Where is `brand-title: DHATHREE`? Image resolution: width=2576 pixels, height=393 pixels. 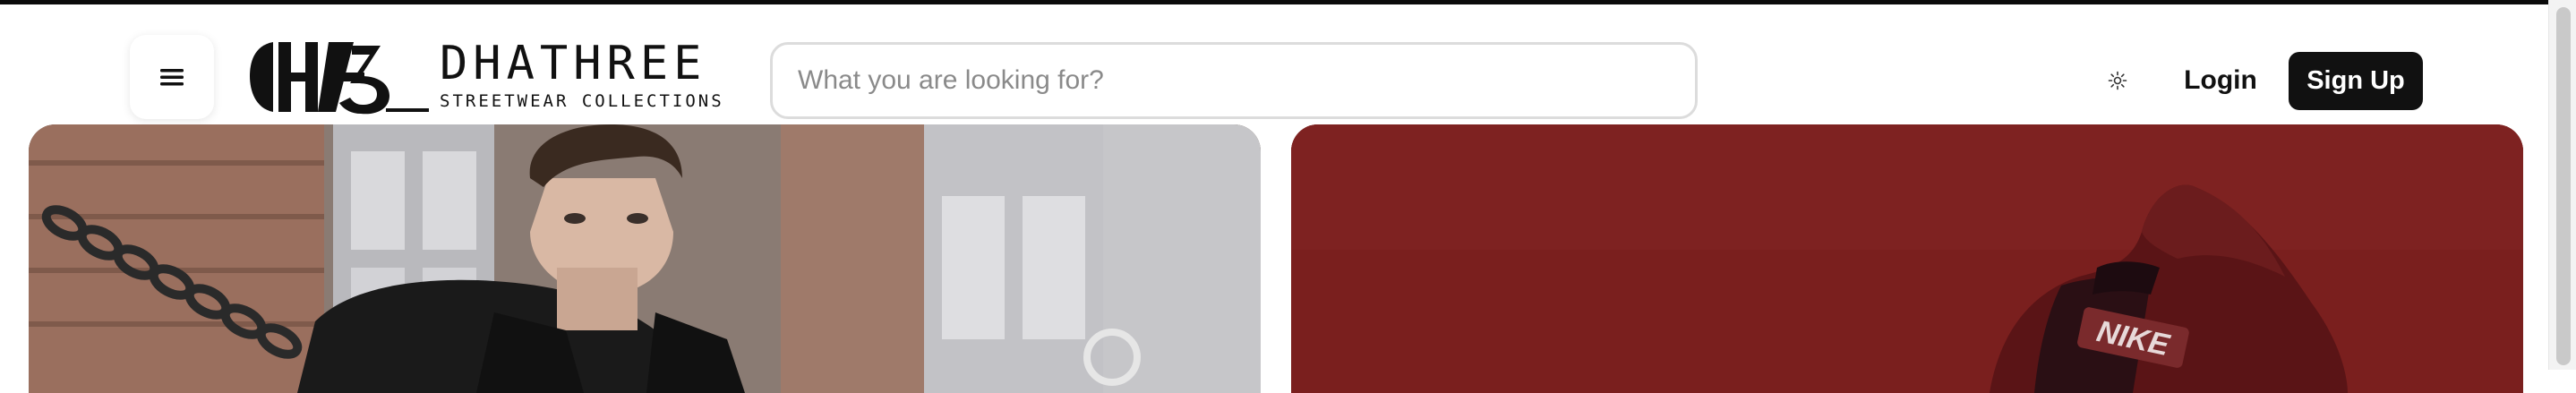 brand-title: DHATHREE is located at coordinates (574, 63).